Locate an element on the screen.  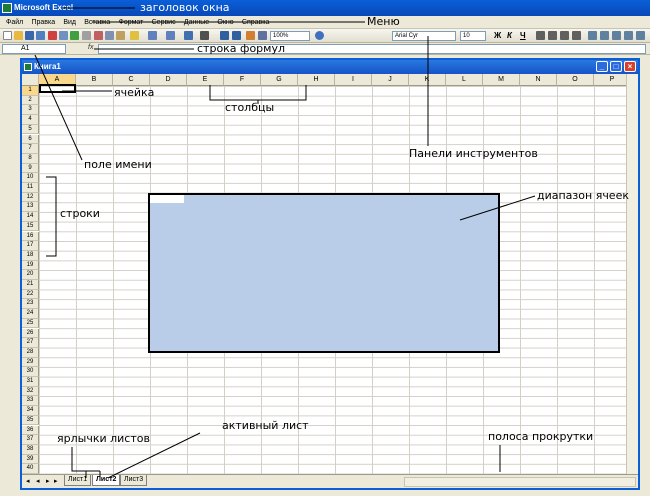
menu-tools: Сервис is located at coordinates (164, 22).